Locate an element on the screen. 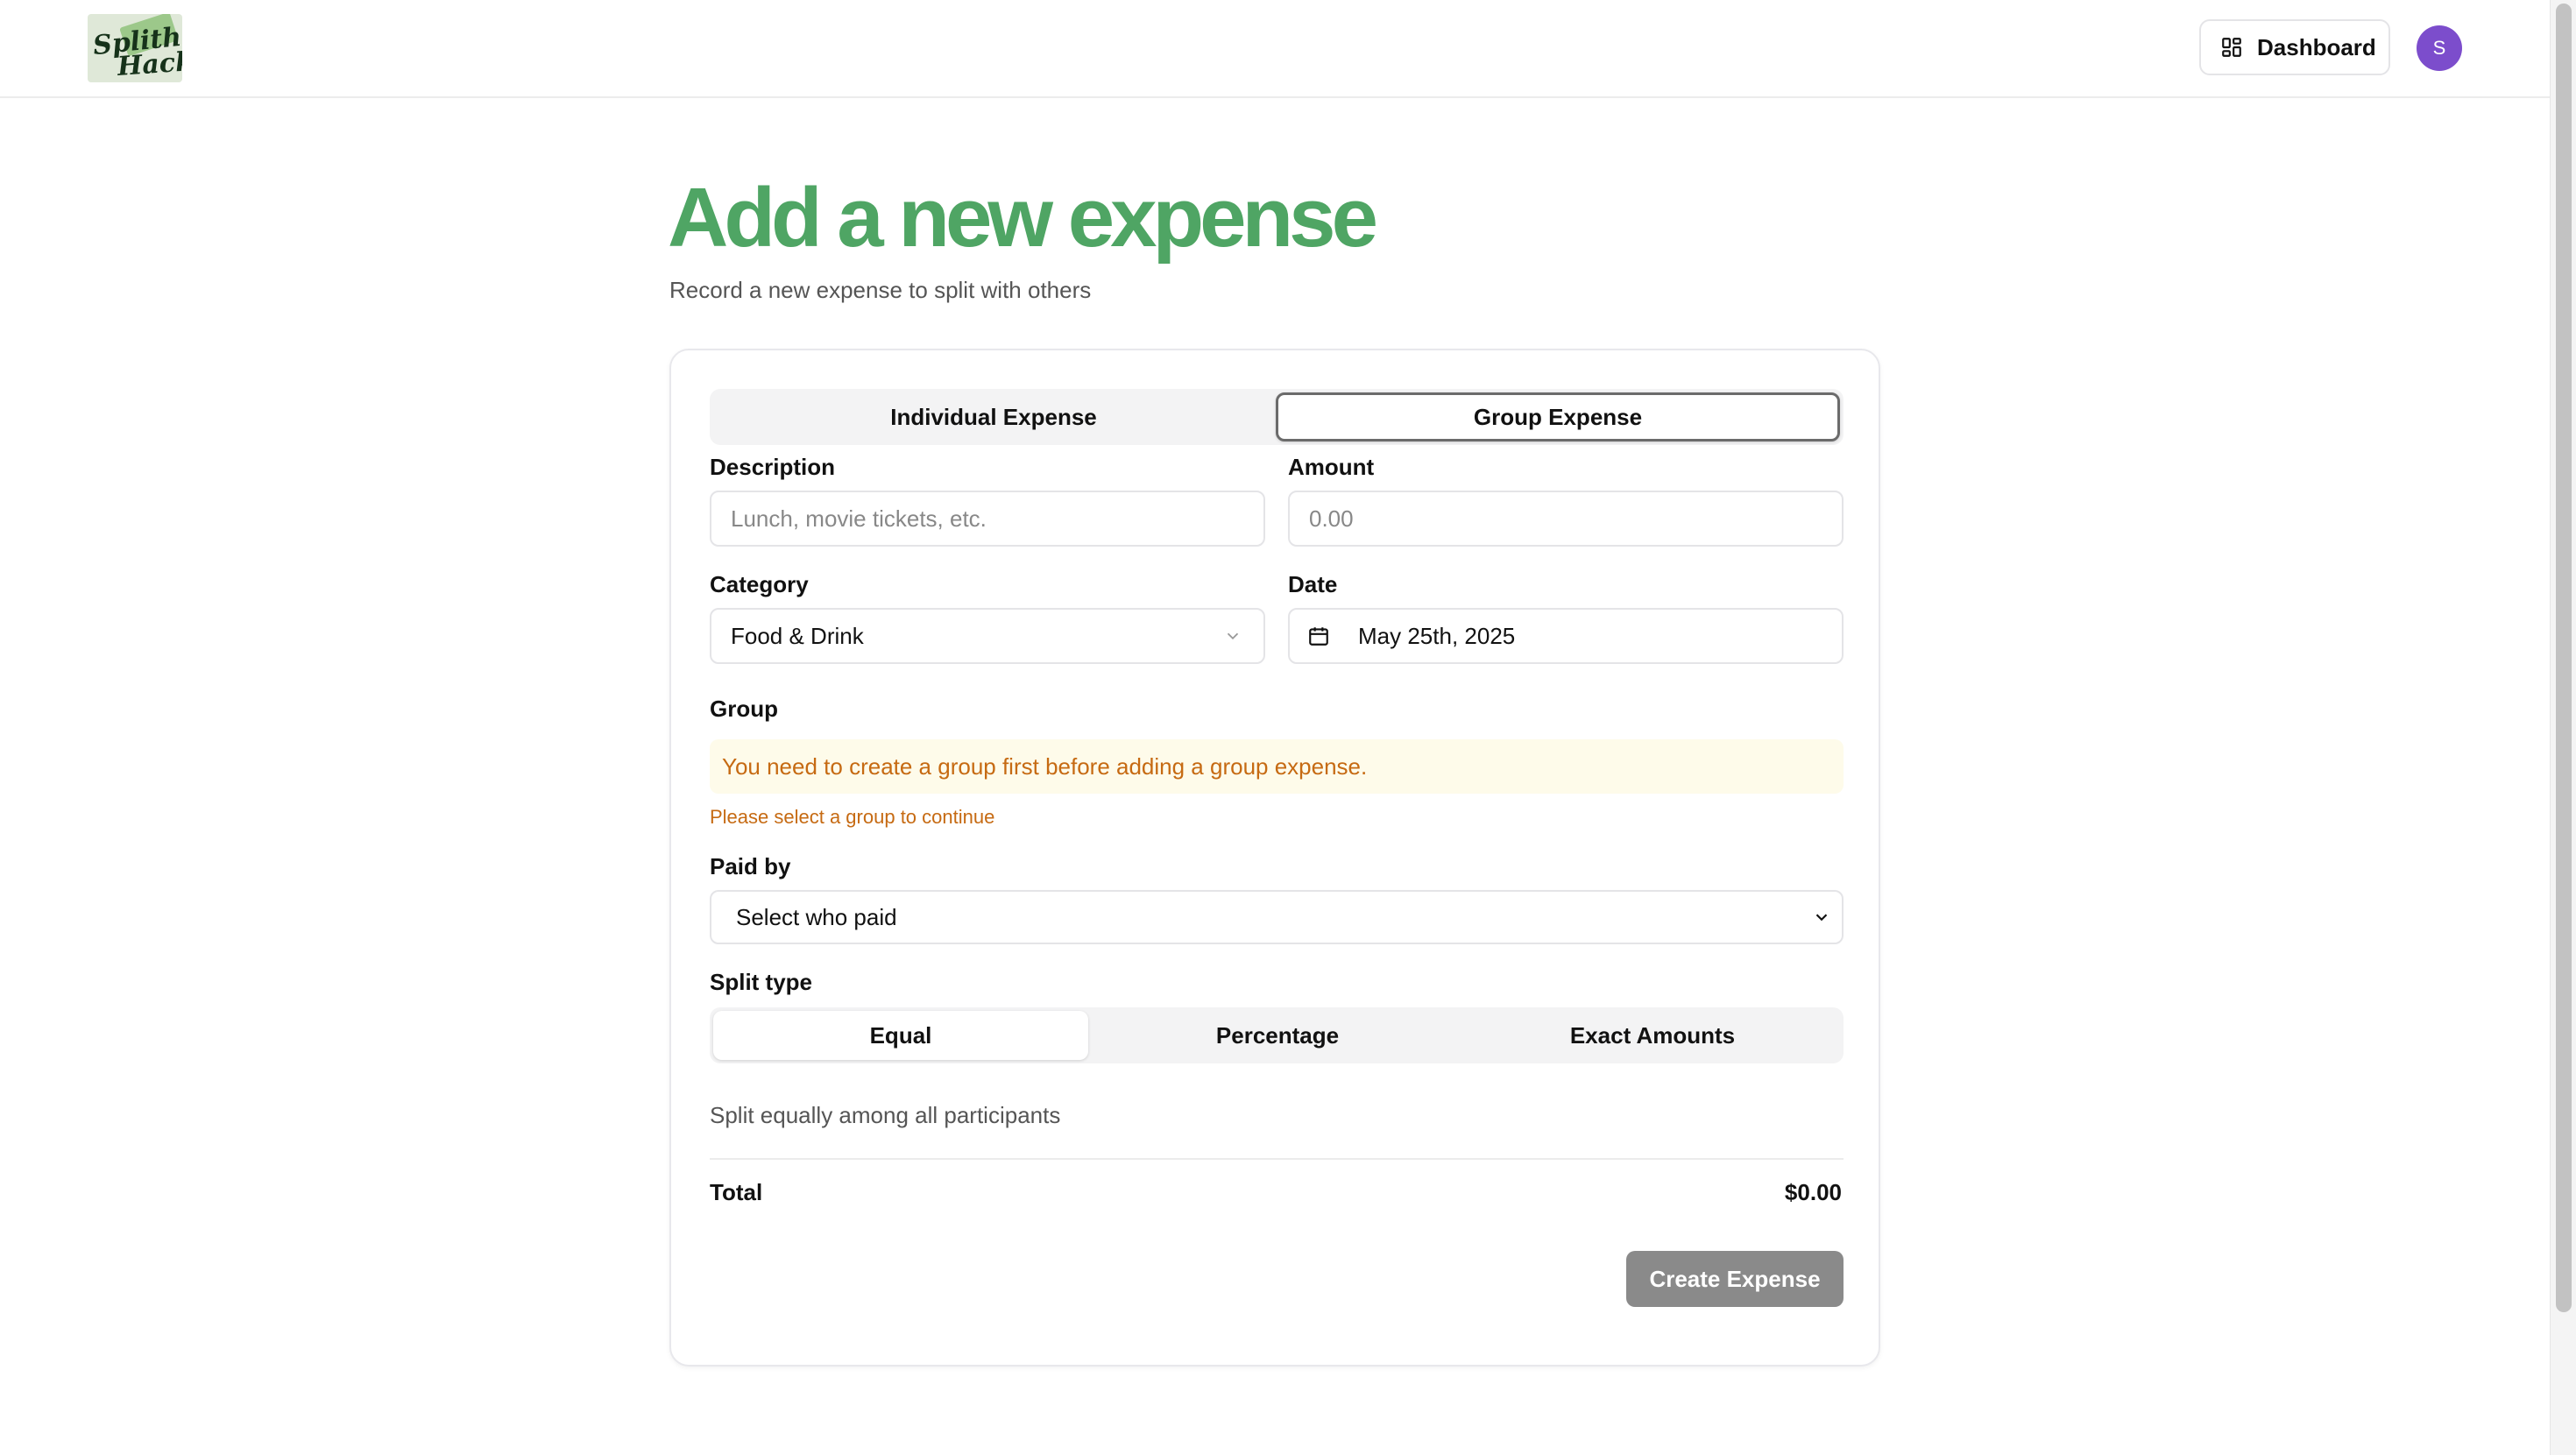 The width and height of the screenshot is (2576, 1455). page-scrollbar is located at coordinates (2563, 727).